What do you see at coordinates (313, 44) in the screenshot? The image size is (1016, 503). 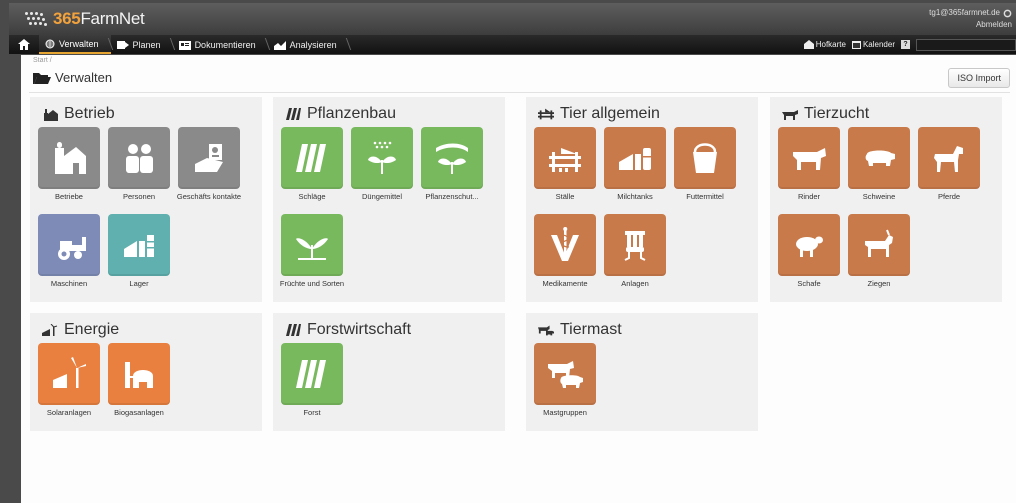 I see `nav-tab-label: Analysieren` at bounding box center [313, 44].